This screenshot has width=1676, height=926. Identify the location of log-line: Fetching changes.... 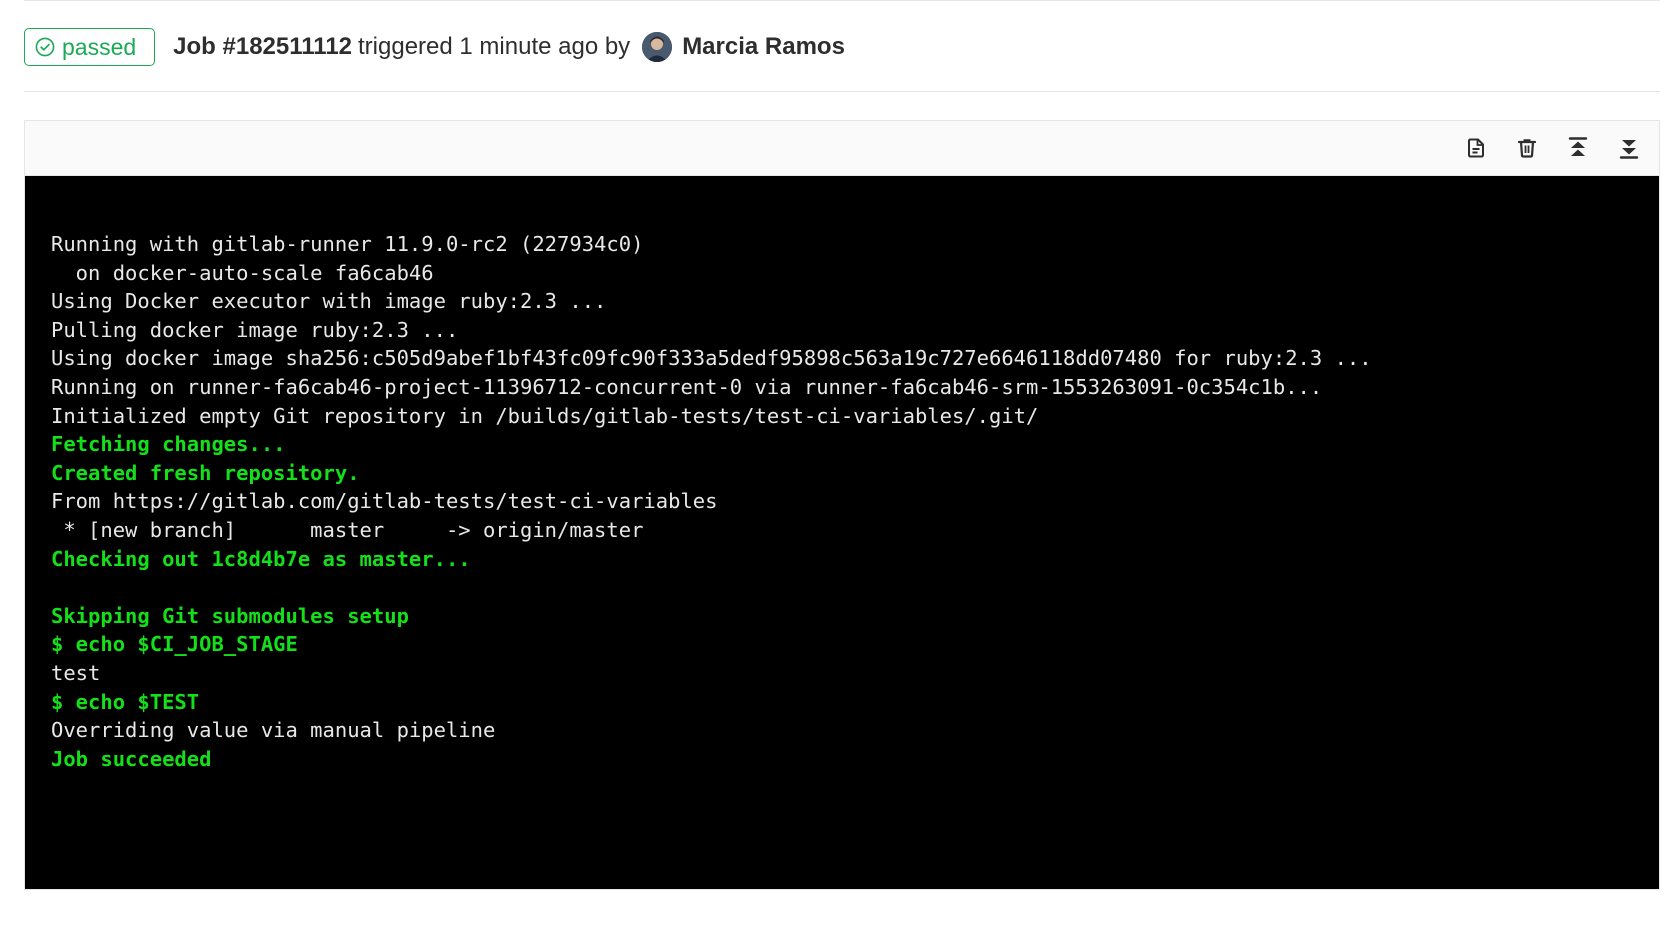
(168, 444).